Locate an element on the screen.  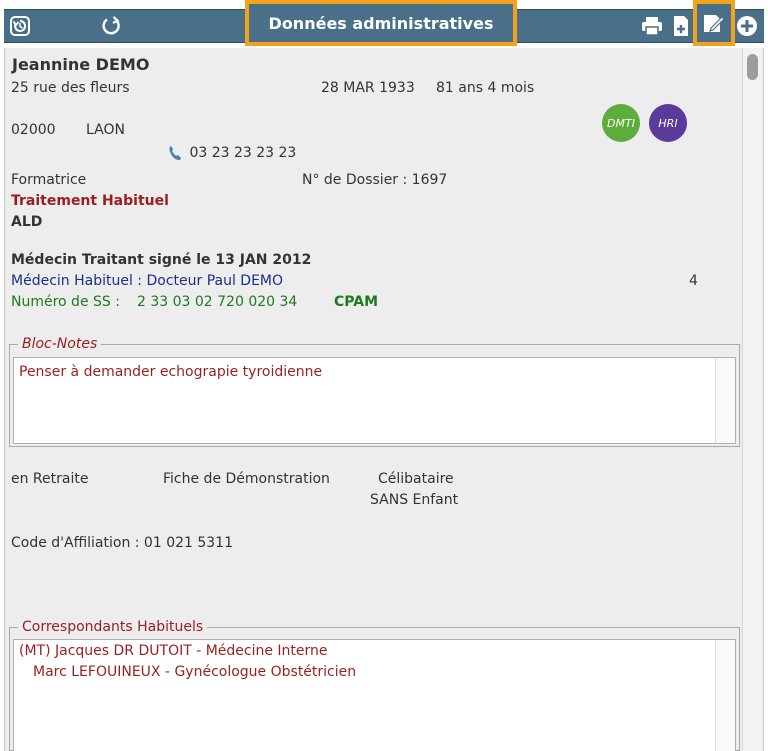
edit-button is located at coordinates (714, 23).